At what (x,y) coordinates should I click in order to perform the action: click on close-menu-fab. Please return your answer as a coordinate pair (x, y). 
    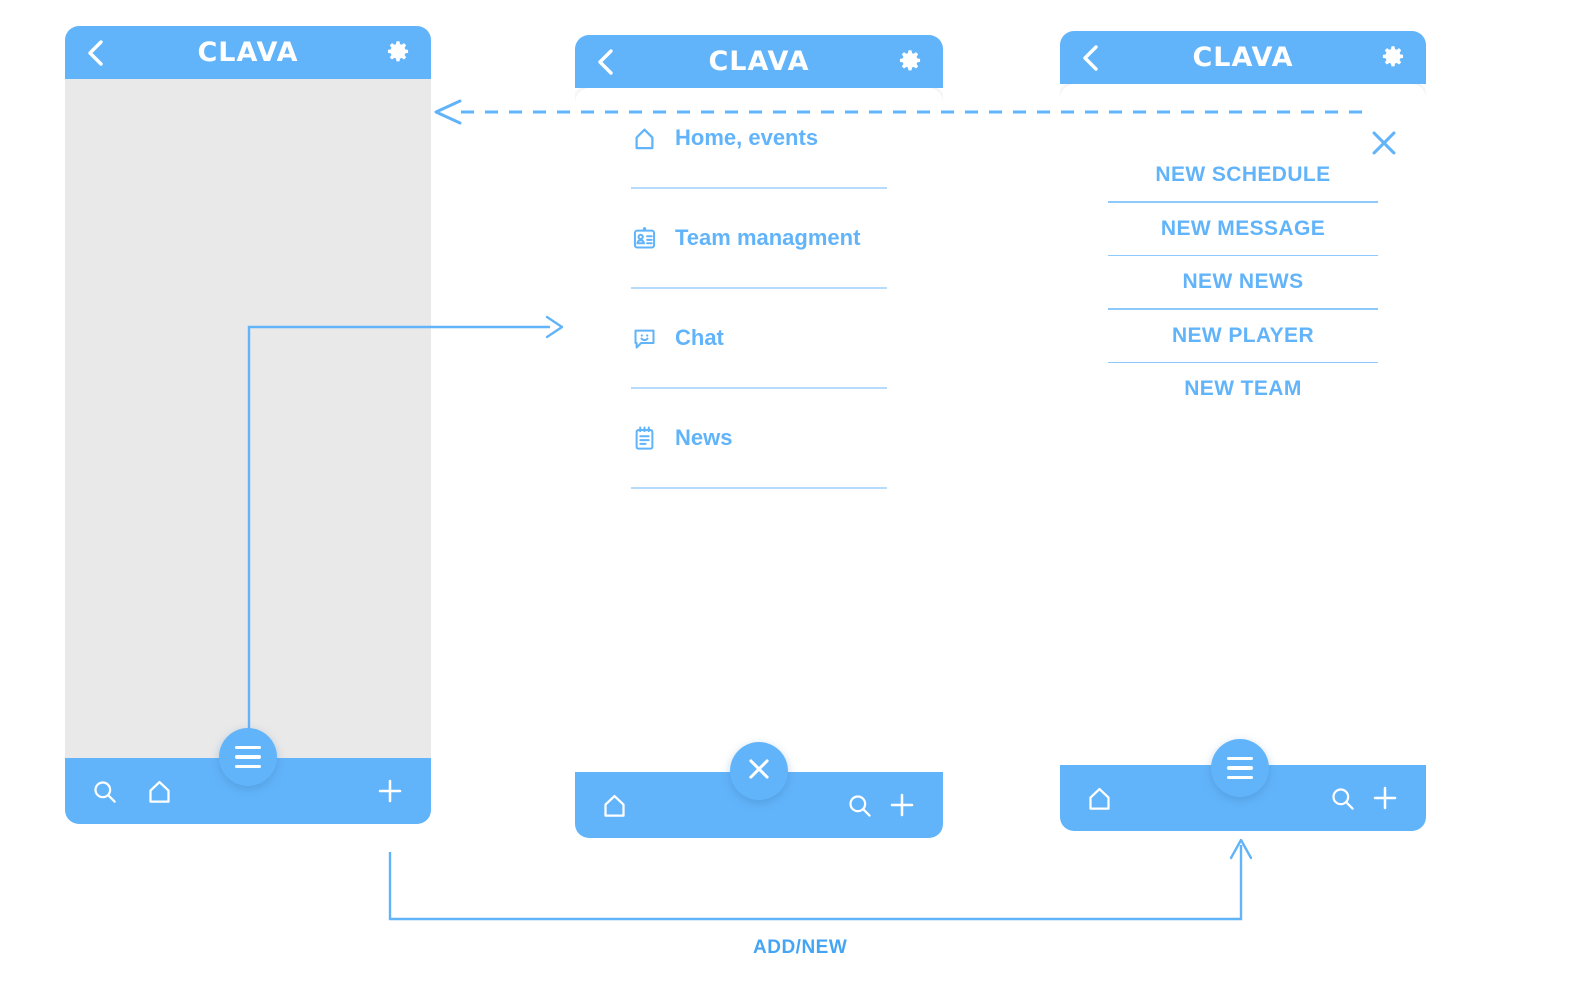
    Looking at the image, I should click on (759, 771).